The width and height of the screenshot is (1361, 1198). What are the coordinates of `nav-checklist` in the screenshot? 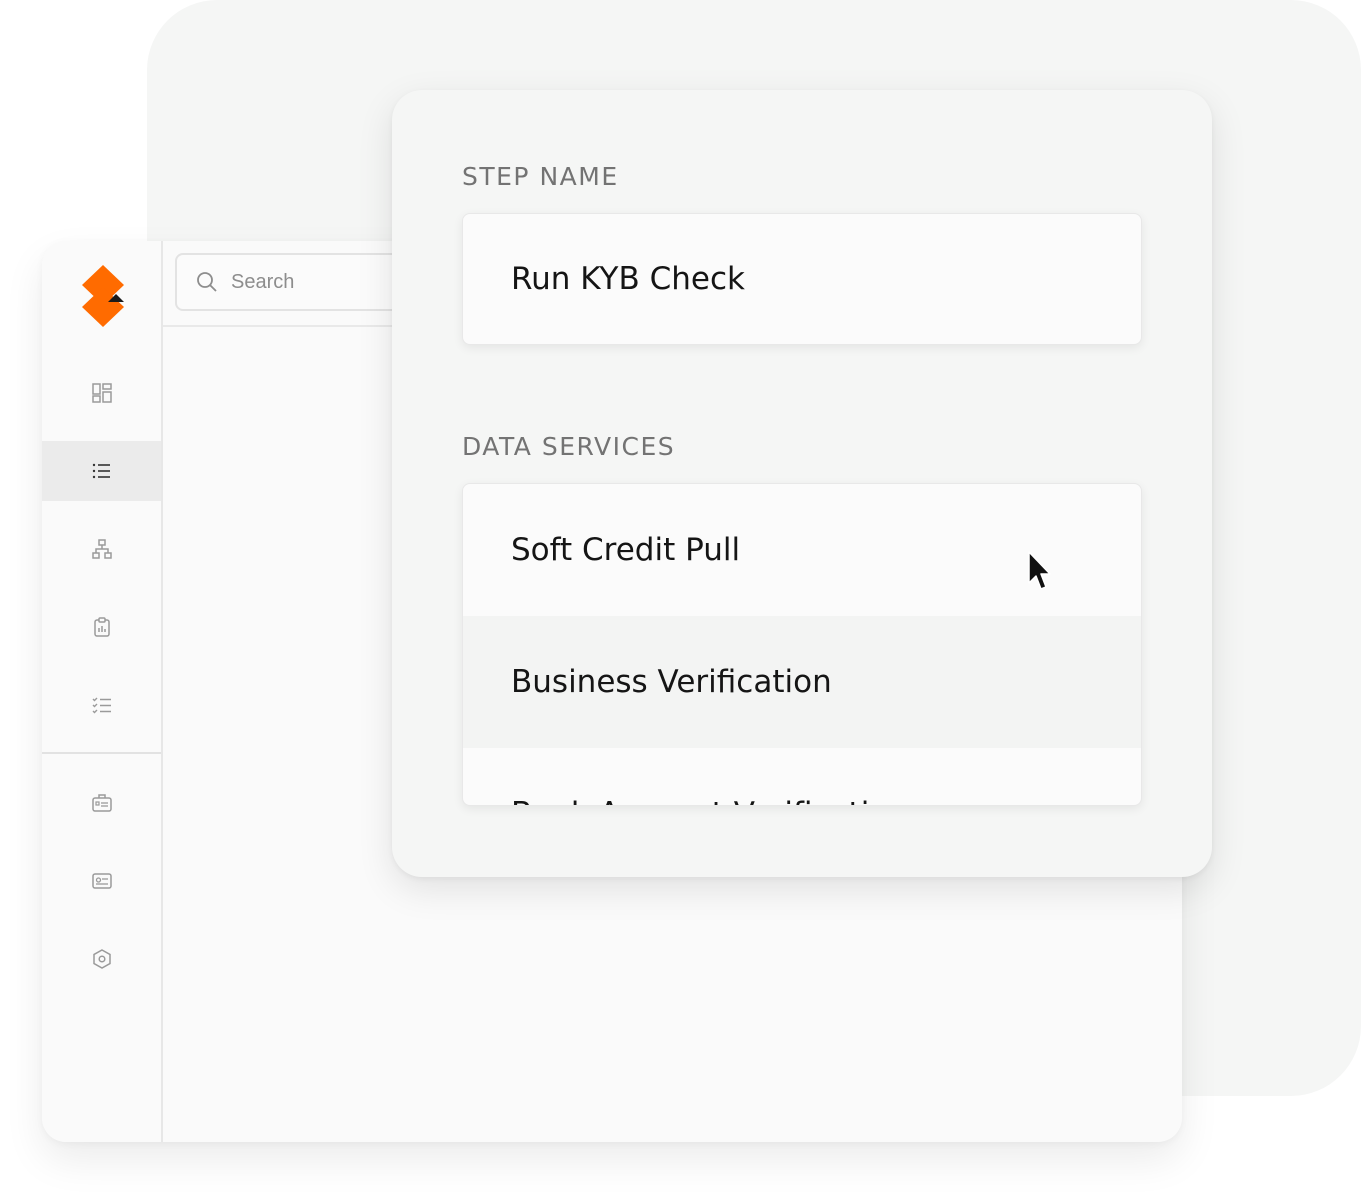 It's located at (101, 705).